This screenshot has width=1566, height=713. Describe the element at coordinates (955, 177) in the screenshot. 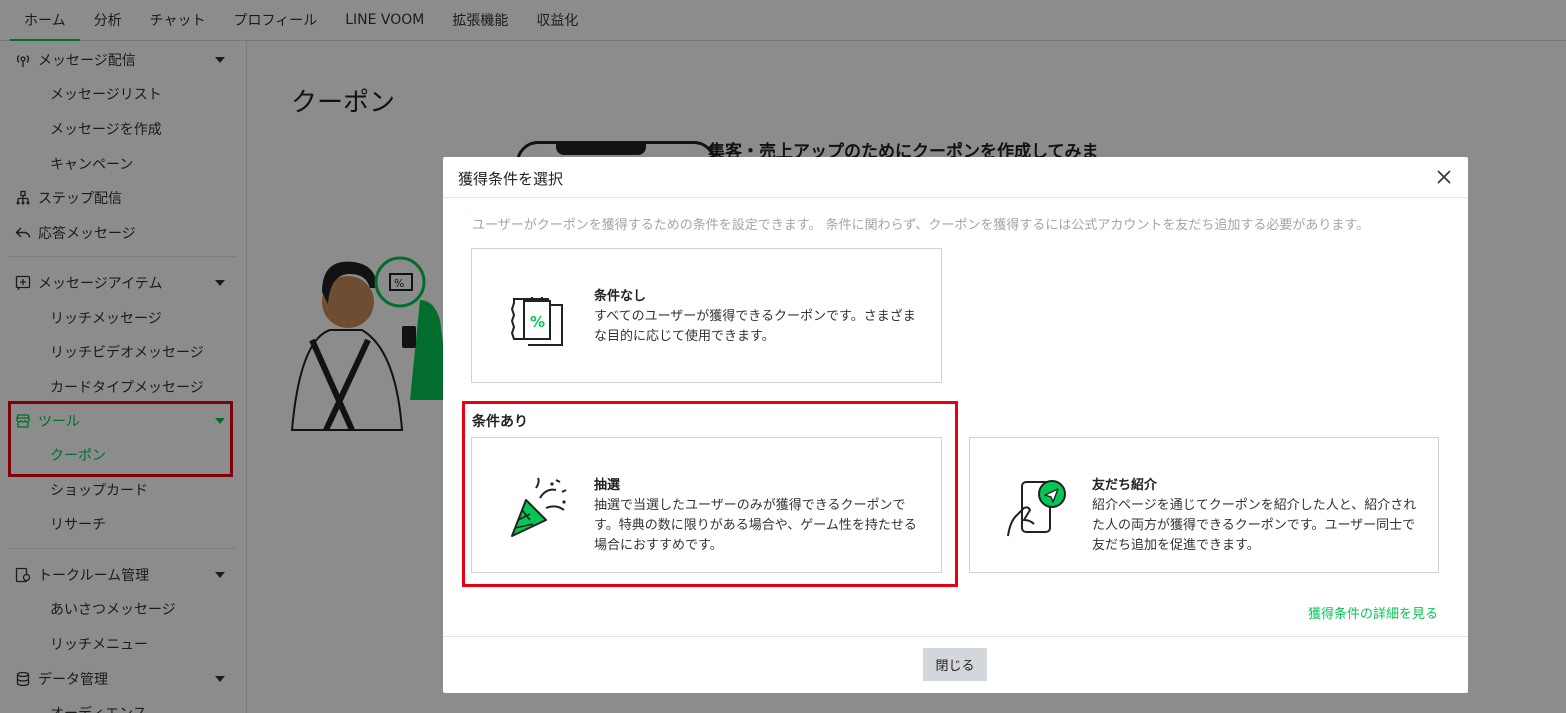

I see `dialog-header: 獲得条件を選択` at that location.